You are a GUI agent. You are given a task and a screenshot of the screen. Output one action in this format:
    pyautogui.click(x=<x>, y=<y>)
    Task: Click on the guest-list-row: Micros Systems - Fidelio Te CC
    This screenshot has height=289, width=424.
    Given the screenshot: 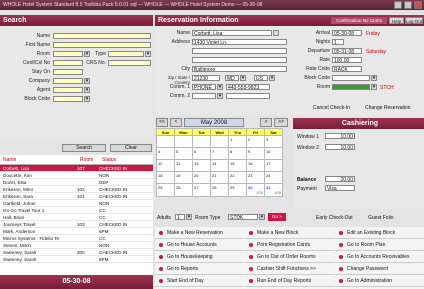 What is the action you would take?
    pyautogui.click(x=76, y=238)
    